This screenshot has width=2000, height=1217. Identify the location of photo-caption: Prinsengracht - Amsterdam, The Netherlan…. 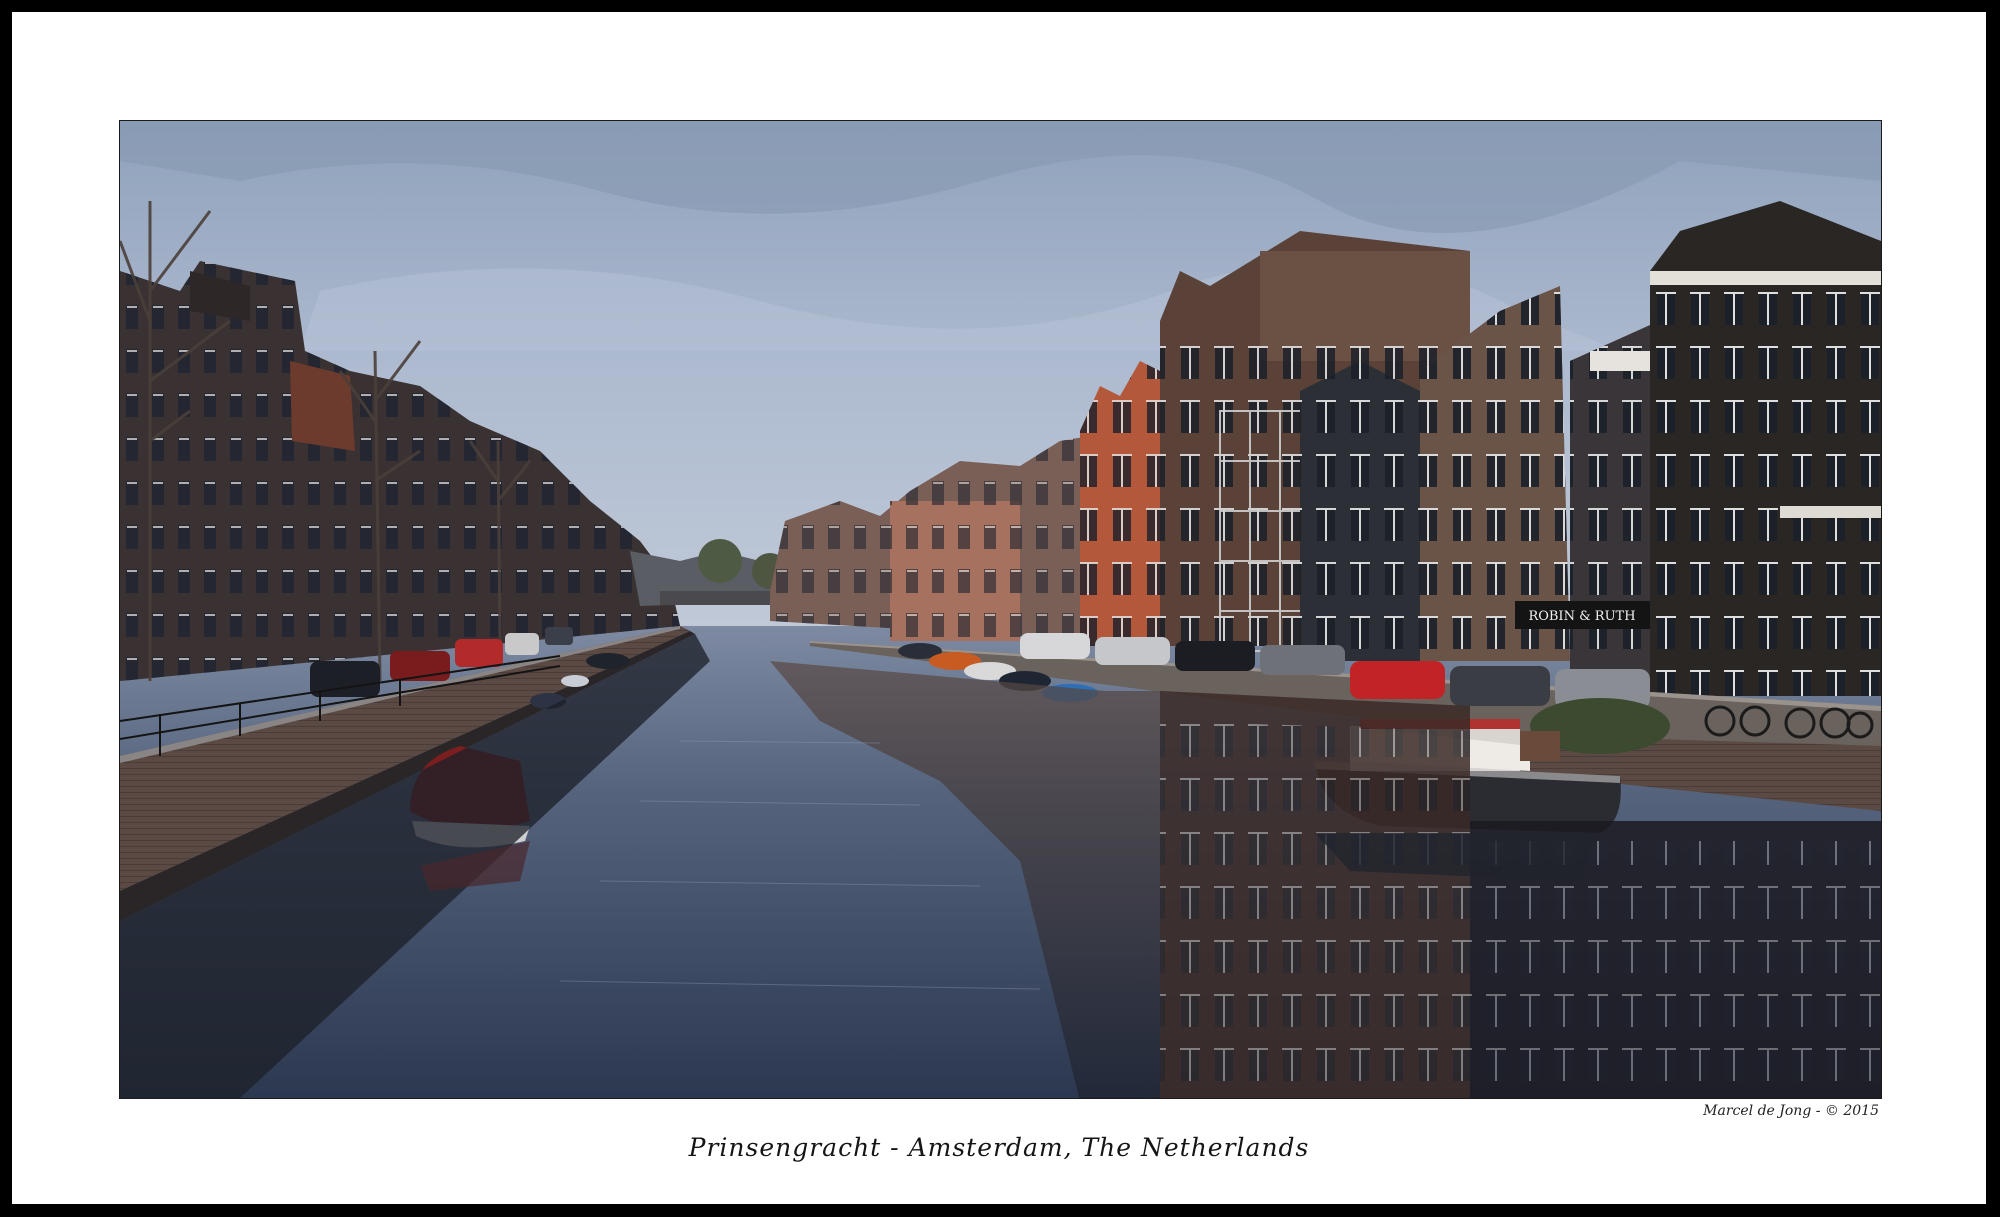
(999, 1147).